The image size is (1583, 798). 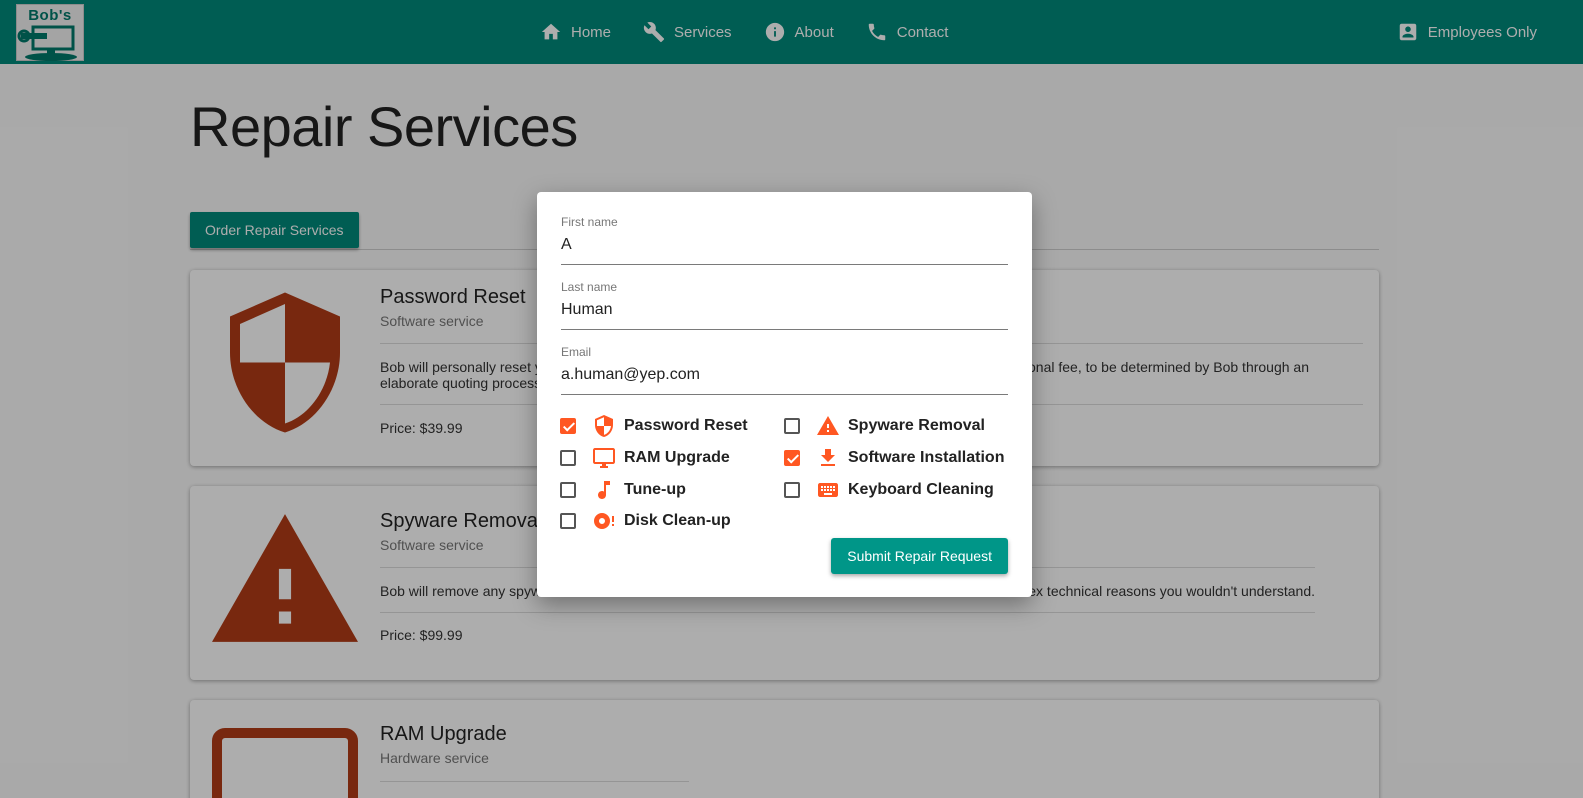 What do you see at coordinates (828, 490) in the screenshot?
I see `keyboard-icon` at bounding box center [828, 490].